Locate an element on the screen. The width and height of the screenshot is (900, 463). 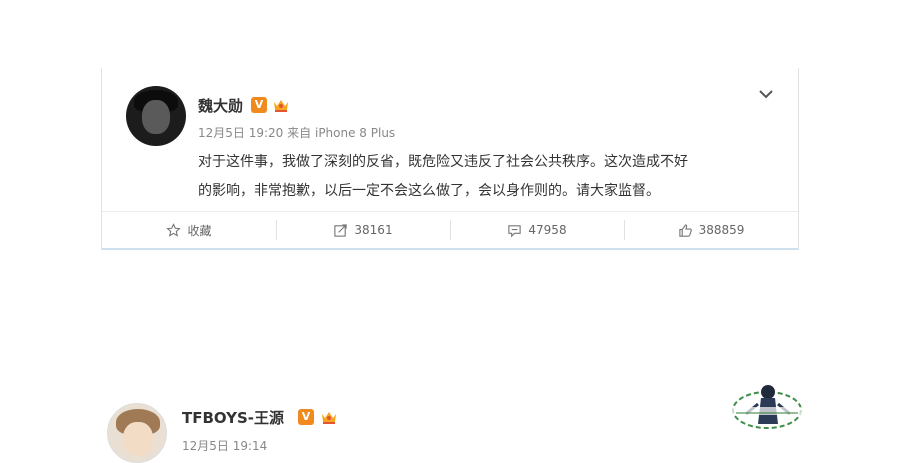
like-button: 388859 is located at coordinates (711, 230).